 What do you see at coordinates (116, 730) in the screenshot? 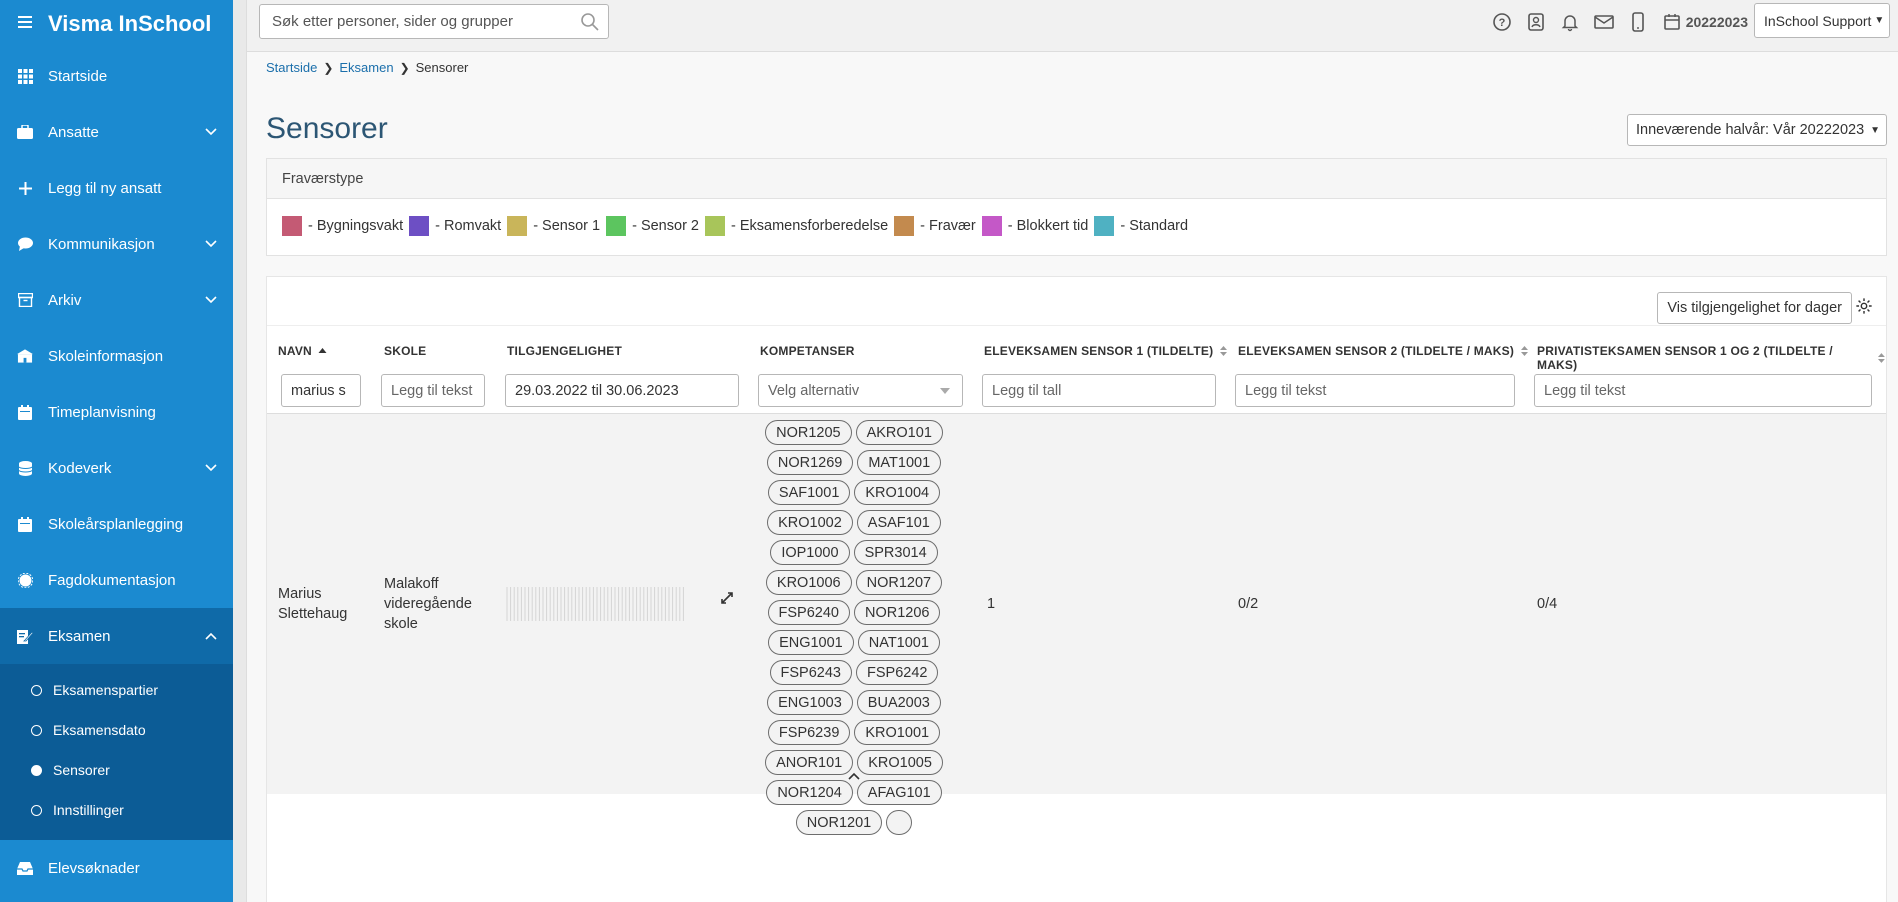
I see `sidebar-subitem-eksamensdato: Eksamensdato` at bounding box center [116, 730].